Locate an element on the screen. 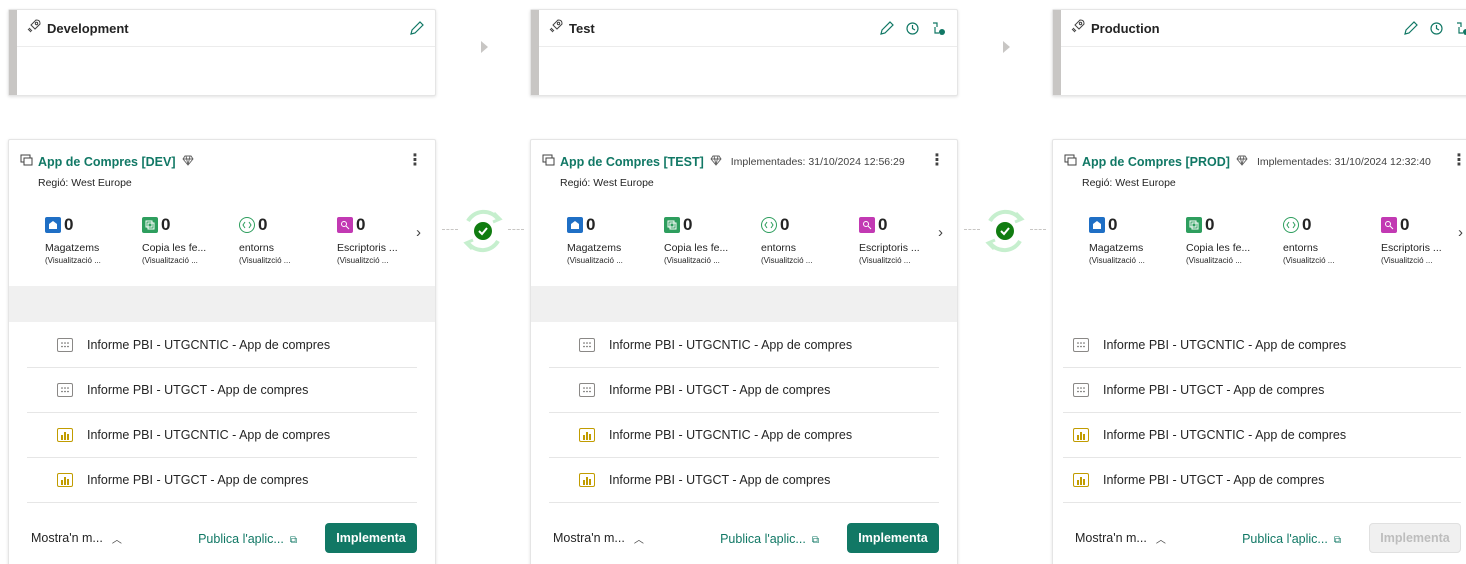 This screenshot has height=564, width=1466. section-divider is located at coordinates (744, 304).